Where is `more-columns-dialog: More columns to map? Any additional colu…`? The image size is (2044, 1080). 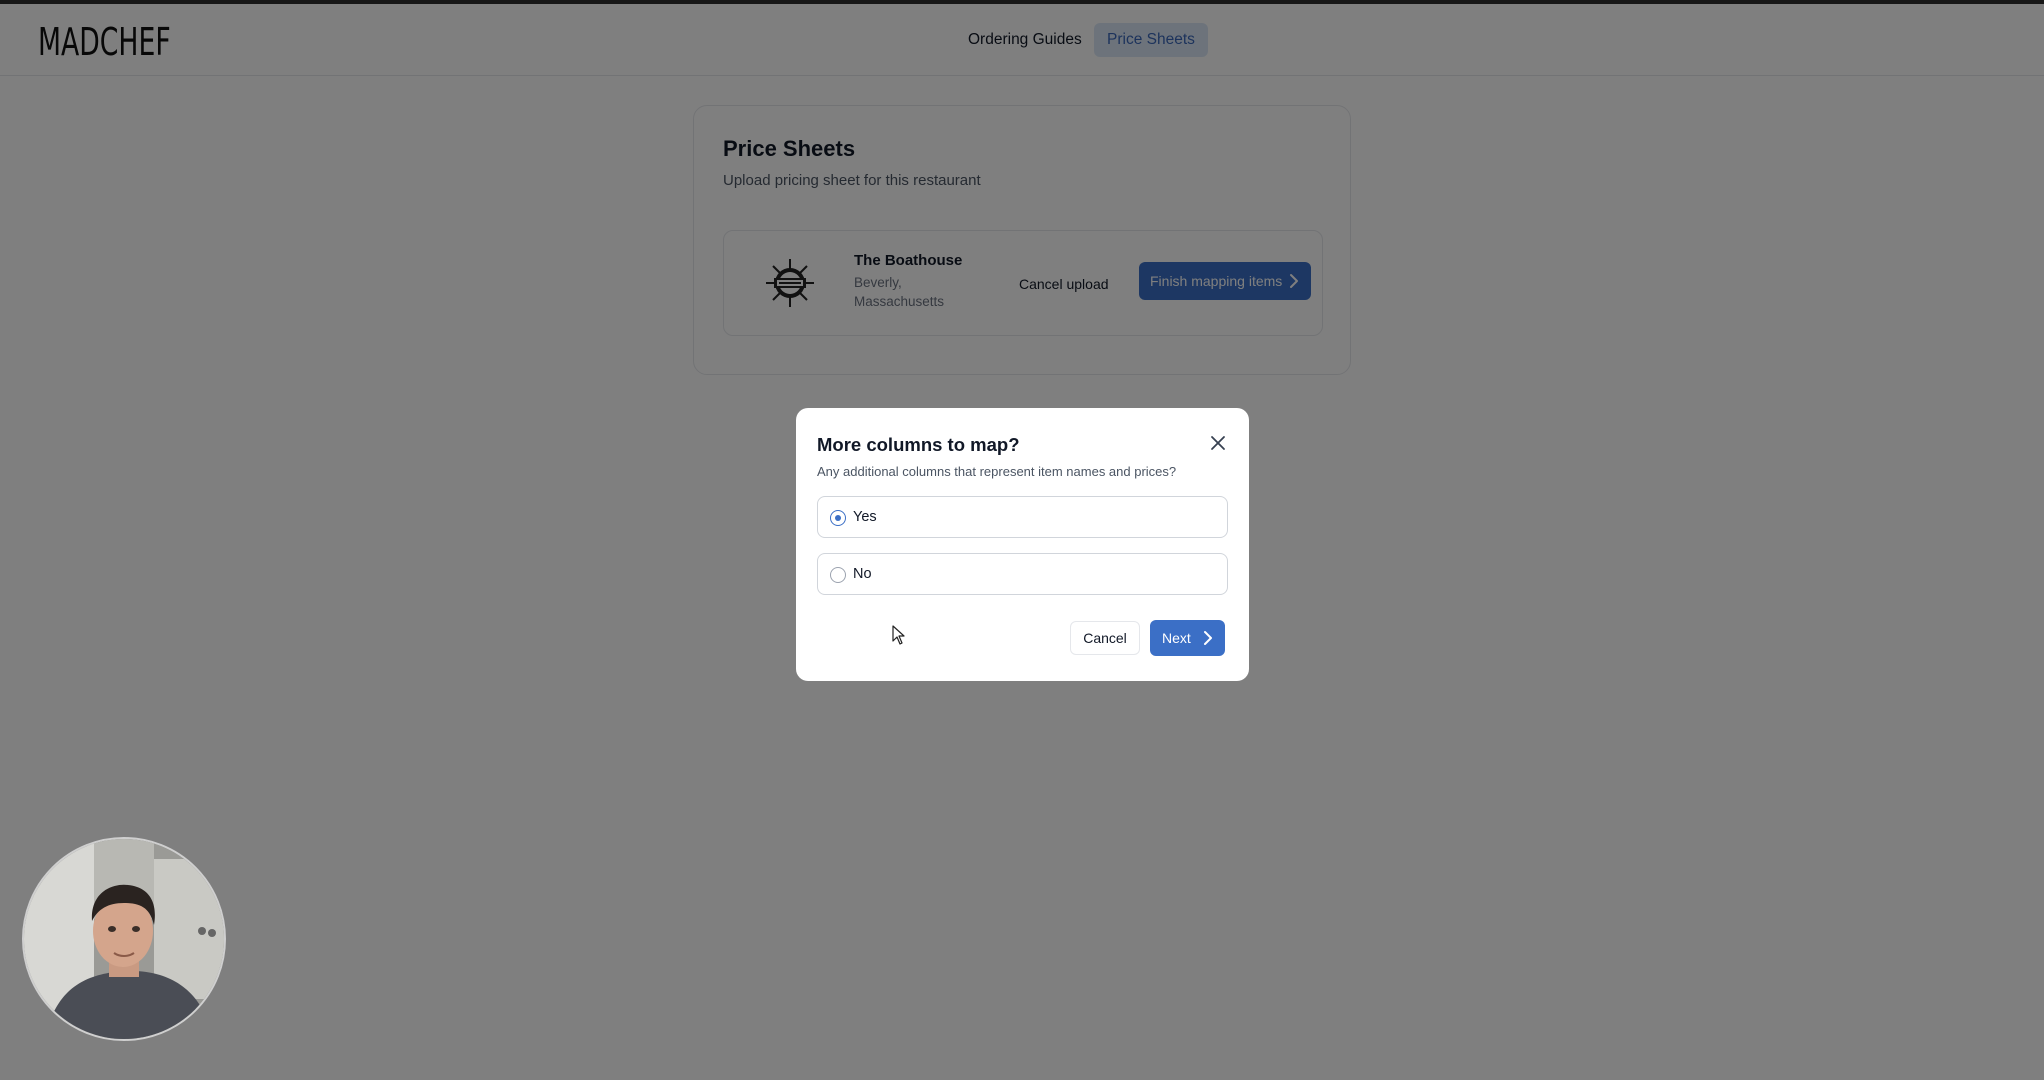 more-columns-dialog: More columns to map? Any additional colu… is located at coordinates (1022, 544).